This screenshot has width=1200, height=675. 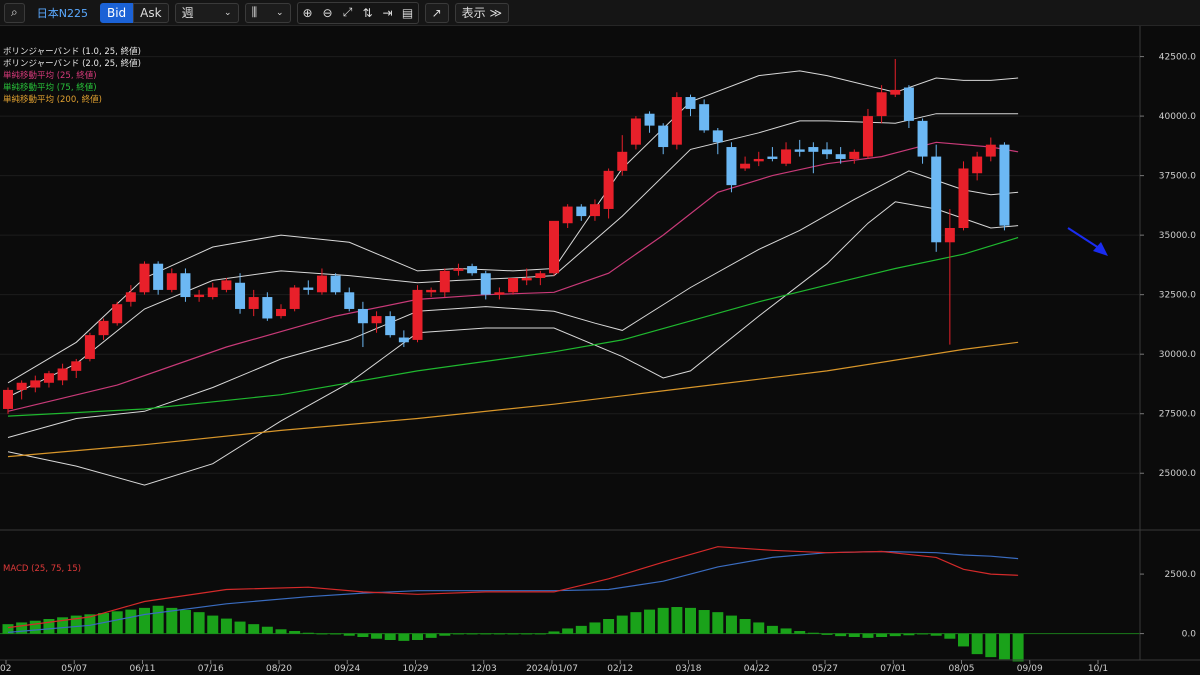 What do you see at coordinates (116, 12) in the screenshot?
I see `bid-button: Bid` at bounding box center [116, 12].